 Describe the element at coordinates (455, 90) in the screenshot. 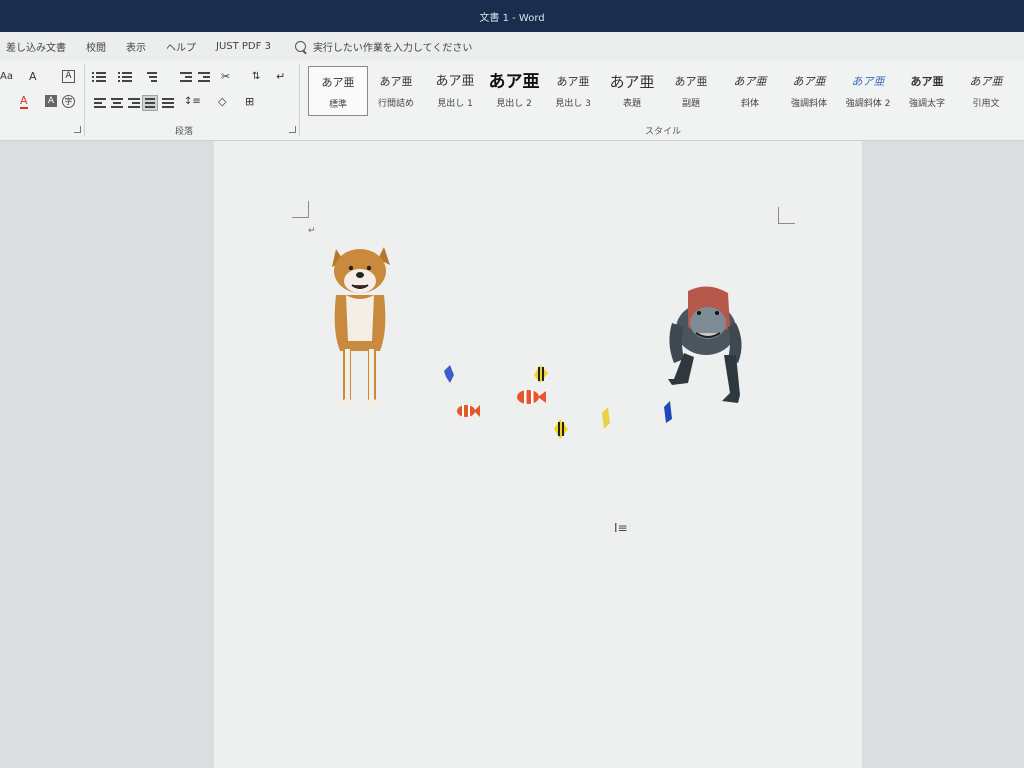

I see `style-heading-1: あア亜 見出し 1` at that location.